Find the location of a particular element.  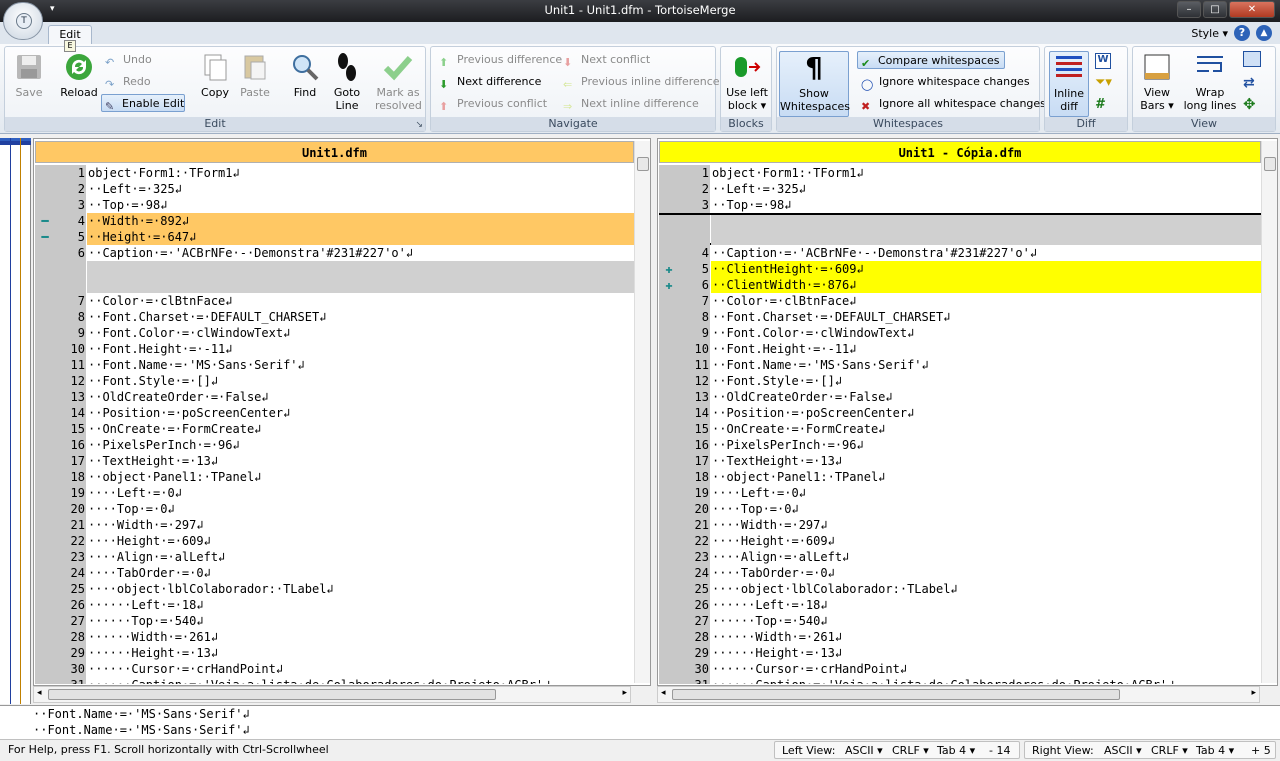

redo-button: ↷ Redo is located at coordinates (128, 82).